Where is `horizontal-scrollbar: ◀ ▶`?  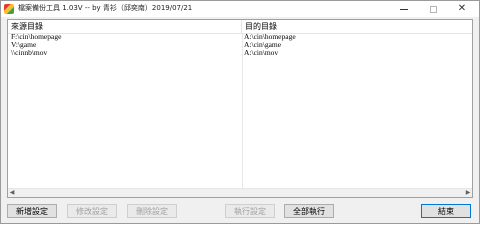 horizontal-scrollbar: ◀ ▶ is located at coordinates (240, 192).